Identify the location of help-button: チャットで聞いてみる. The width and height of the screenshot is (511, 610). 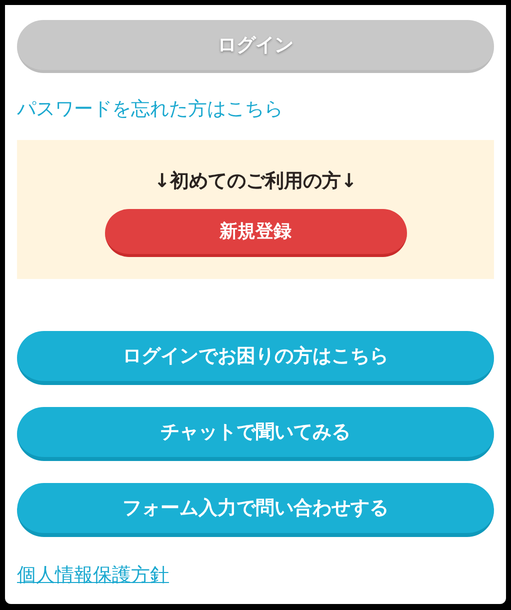
(255, 434).